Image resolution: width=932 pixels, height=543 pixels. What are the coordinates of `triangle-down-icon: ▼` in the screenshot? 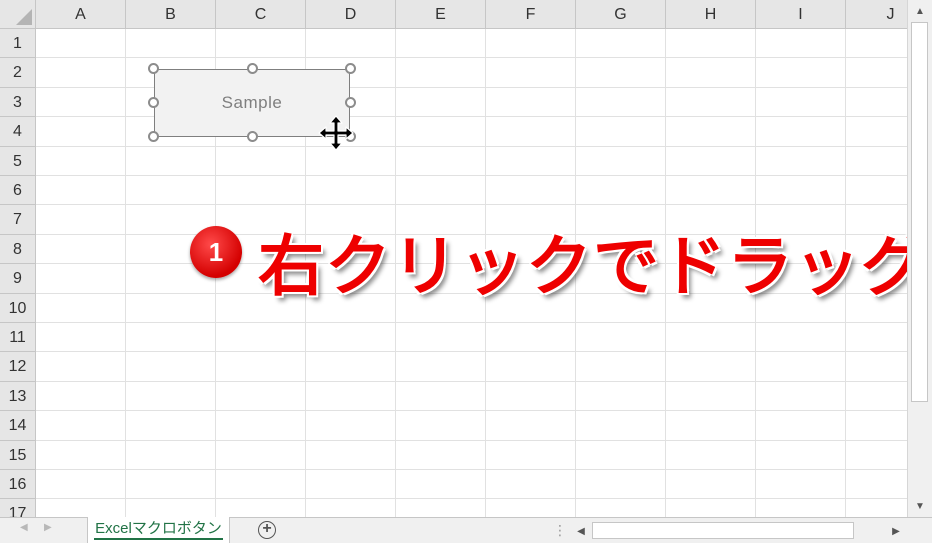 It's located at (920, 506).